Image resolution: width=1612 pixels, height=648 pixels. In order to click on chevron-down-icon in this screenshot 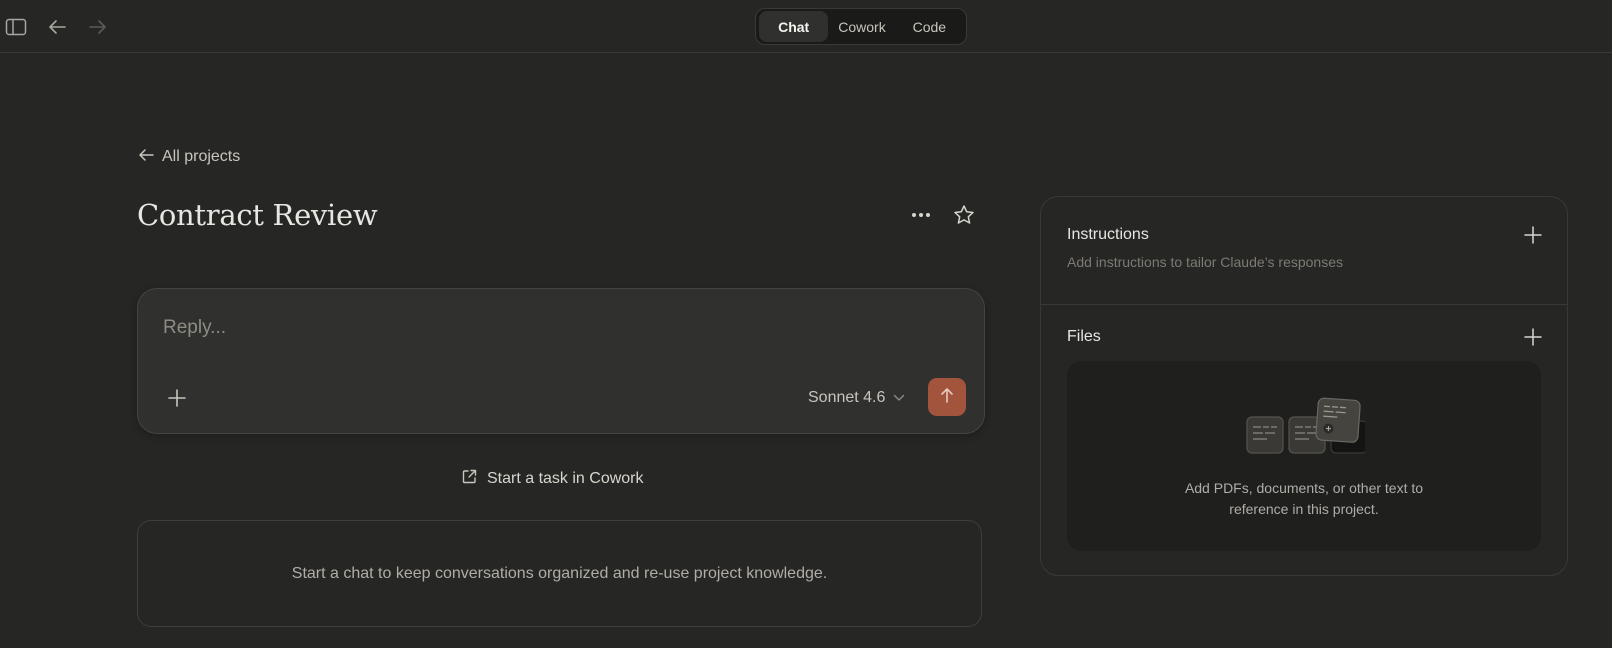, I will do `click(899, 398)`.